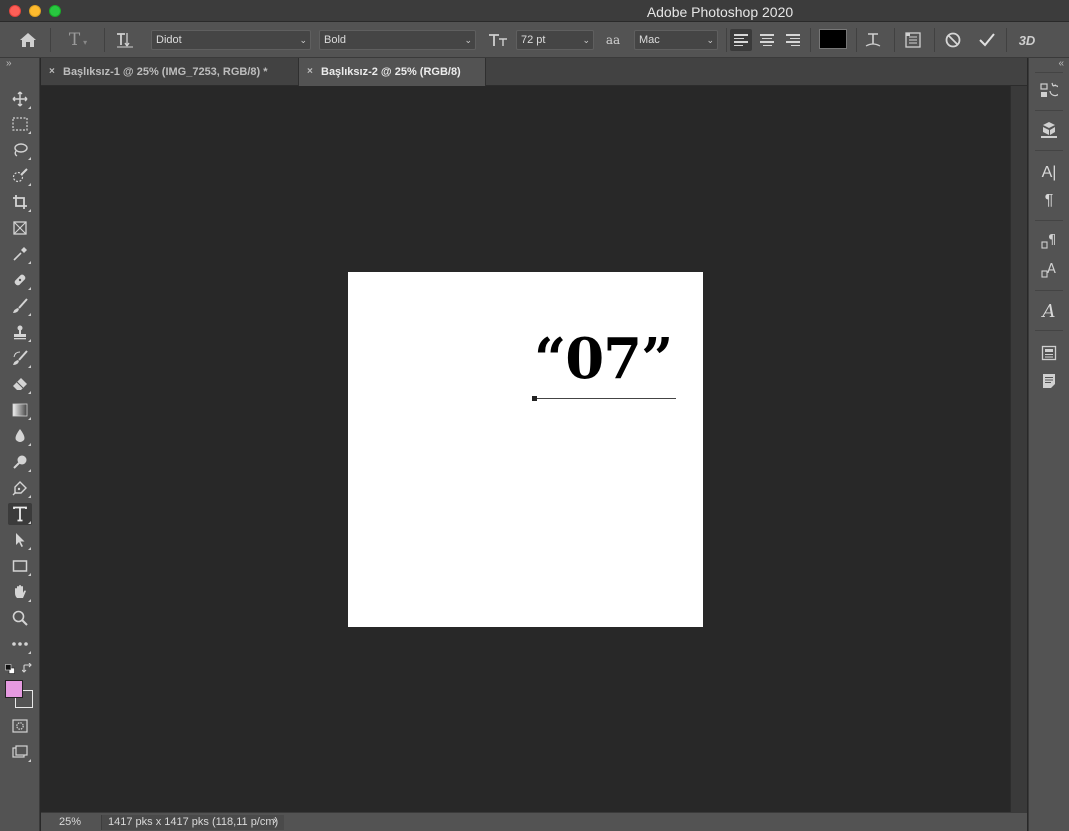  What do you see at coordinates (1049, 91) in the screenshot?
I see `history-panel-button` at bounding box center [1049, 91].